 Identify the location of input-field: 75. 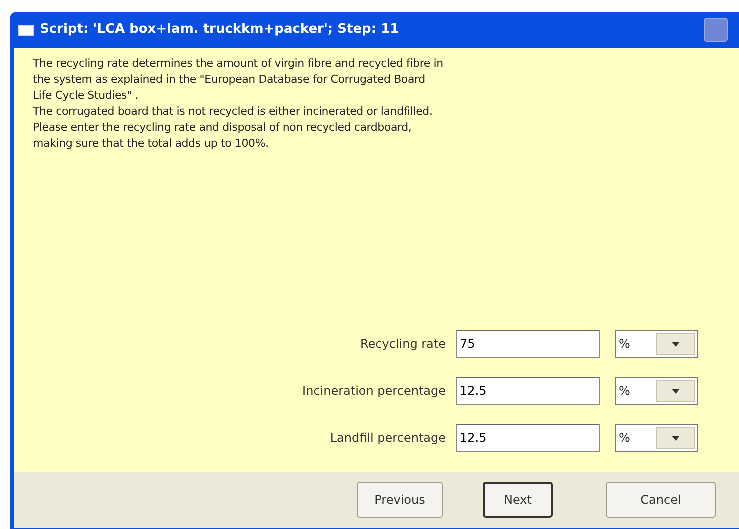
(528, 344).